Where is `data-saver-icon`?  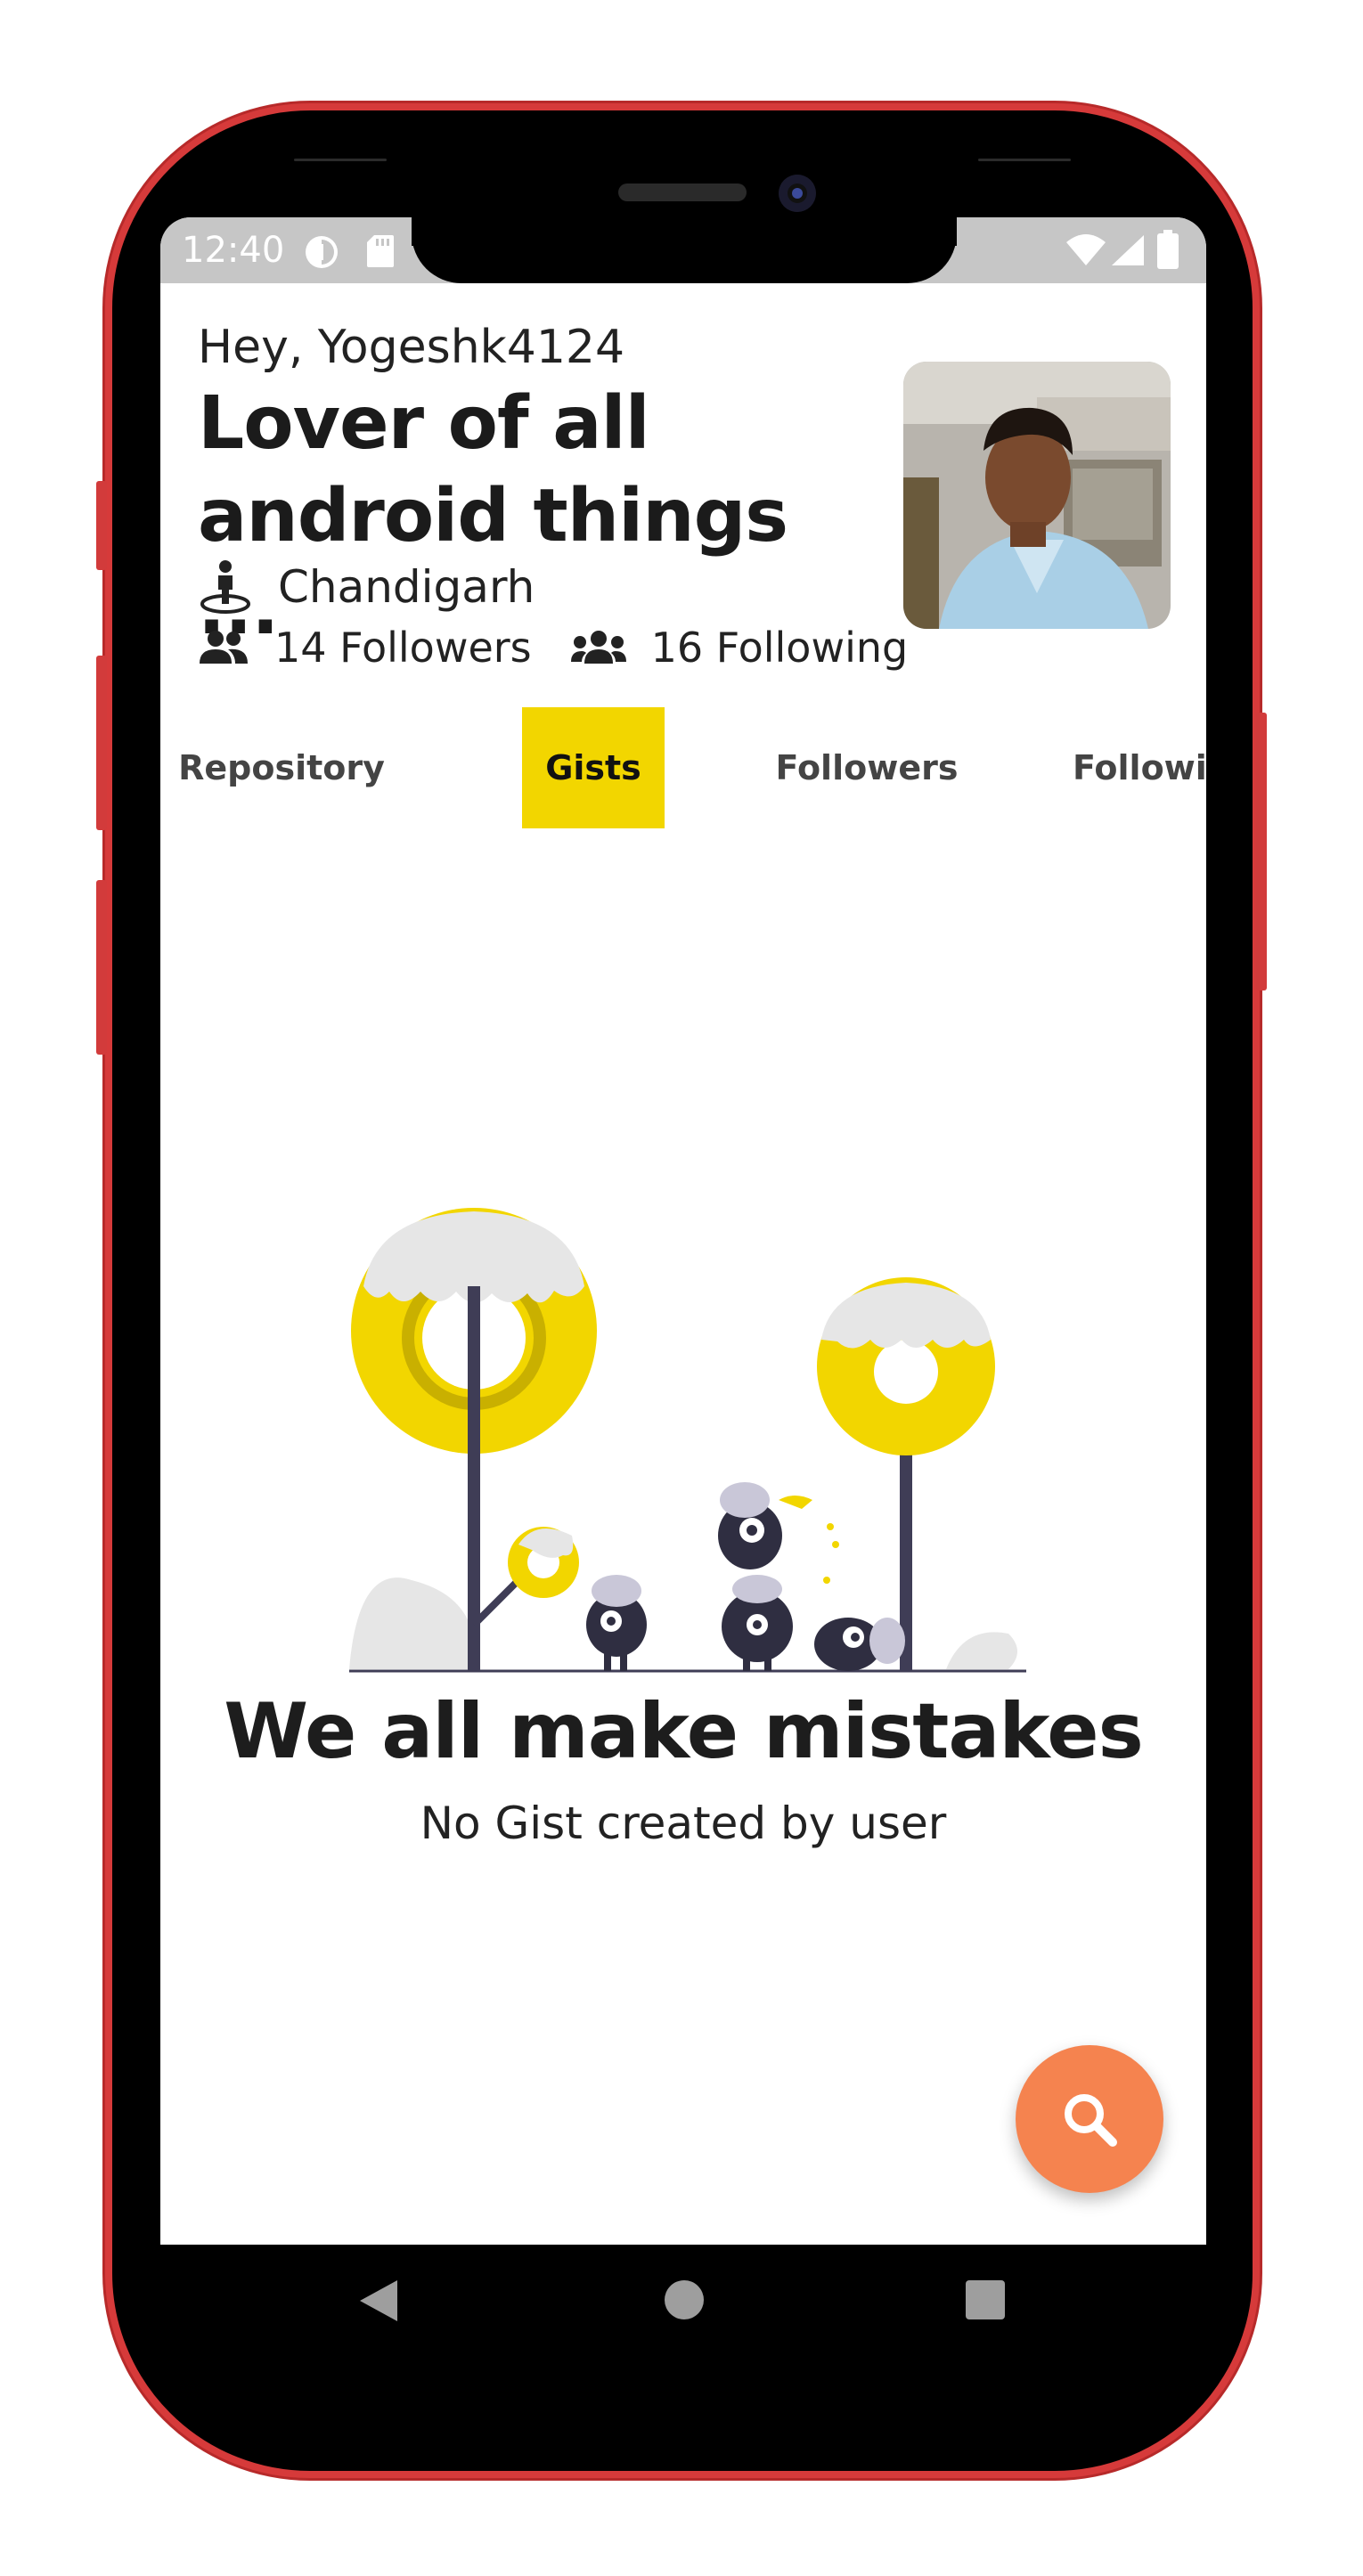 data-saver-icon is located at coordinates (322, 257).